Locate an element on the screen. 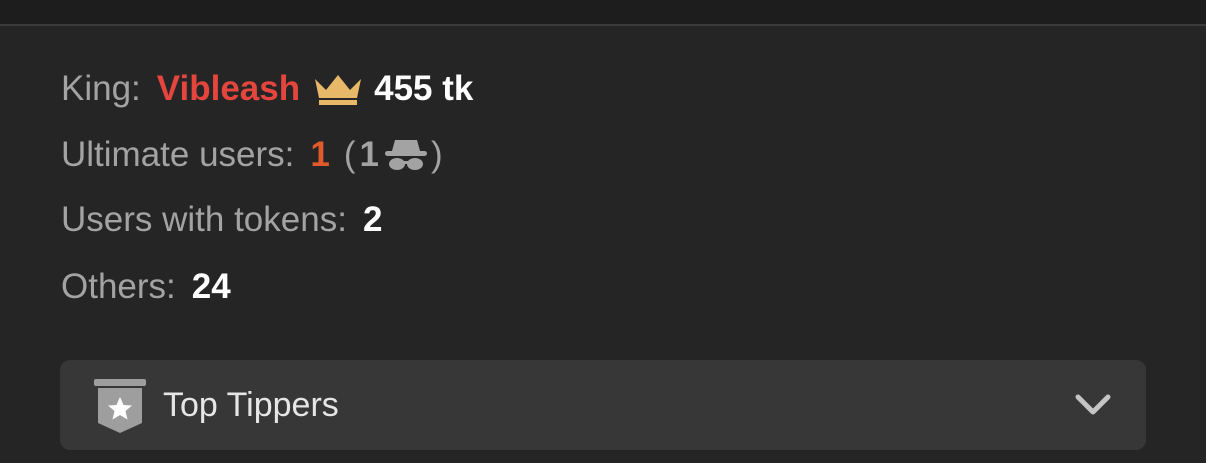 The width and height of the screenshot is (1206, 463). others-label: Others: is located at coordinates (118, 286).